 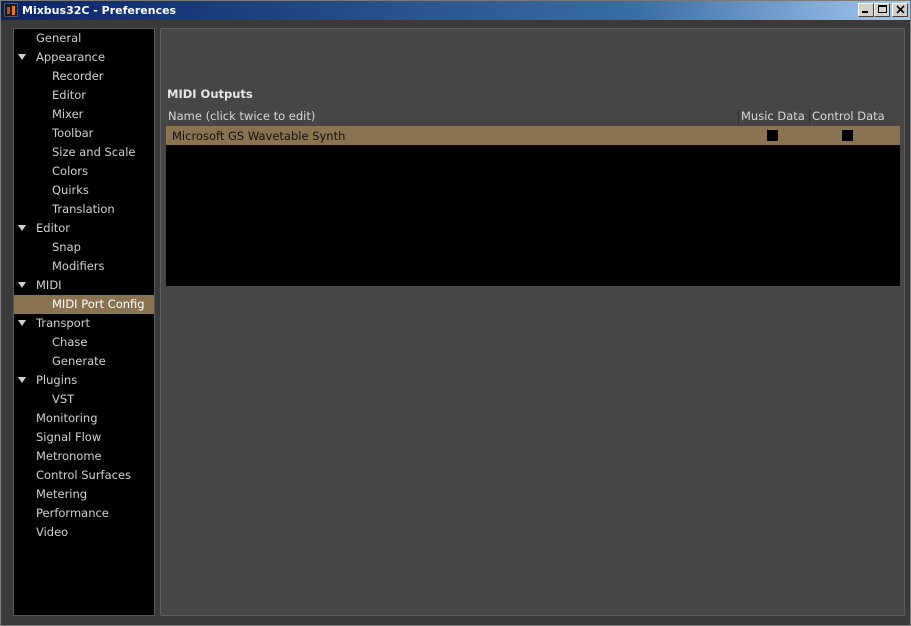 What do you see at coordinates (63, 323) in the screenshot?
I see `sidebar-item-label: Transport` at bounding box center [63, 323].